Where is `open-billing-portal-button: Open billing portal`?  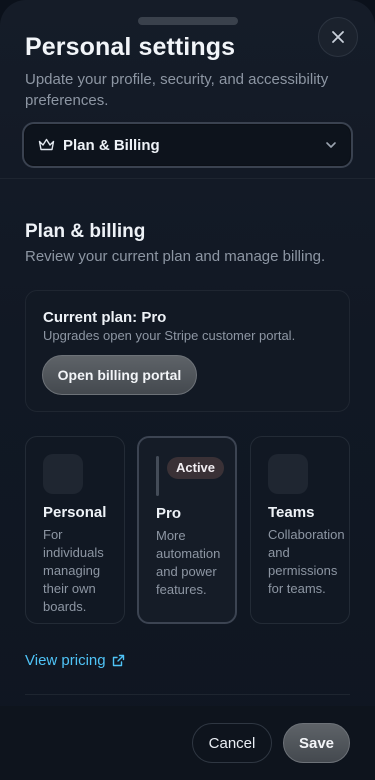
open-billing-portal-button: Open billing portal is located at coordinates (119, 375).